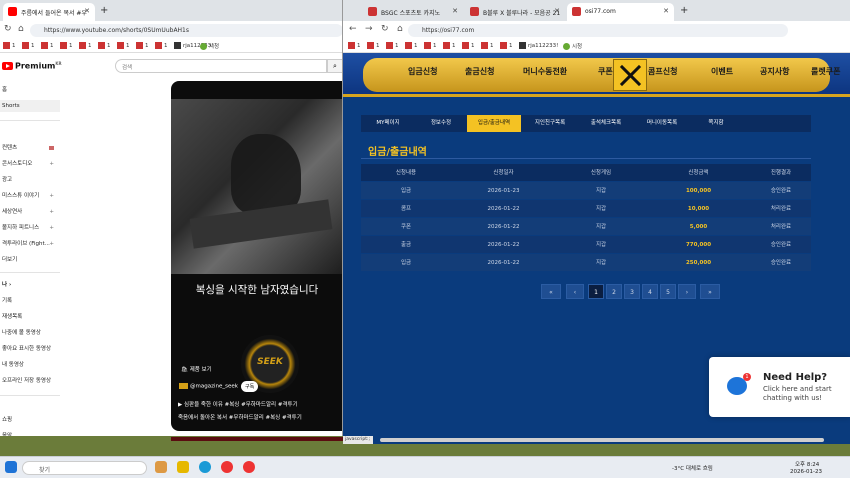 The width and height of the screenshot is (850, 478). What do you see at coordinates (30, 260) in the screenshot?
I see `sidebar-item-more: 더보기` at bounding box center [30, 260].